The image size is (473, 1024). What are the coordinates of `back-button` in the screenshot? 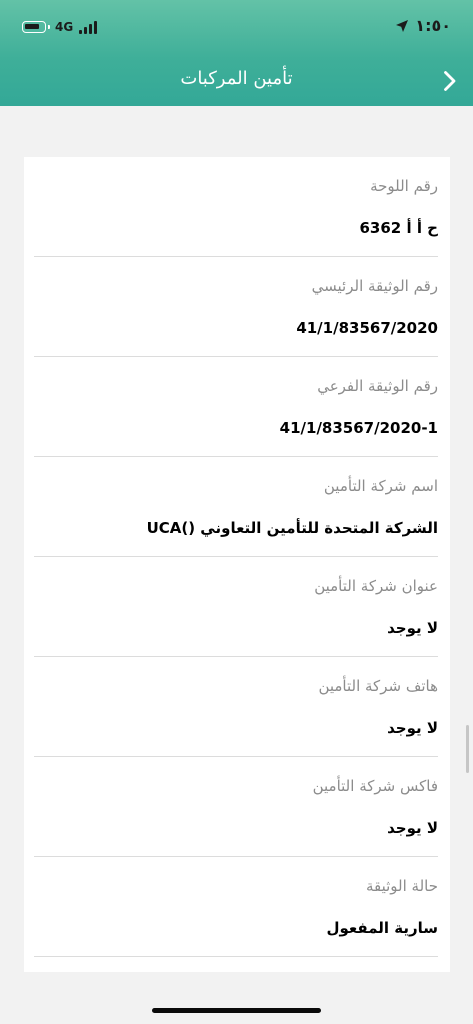 It's located at (450, 81).